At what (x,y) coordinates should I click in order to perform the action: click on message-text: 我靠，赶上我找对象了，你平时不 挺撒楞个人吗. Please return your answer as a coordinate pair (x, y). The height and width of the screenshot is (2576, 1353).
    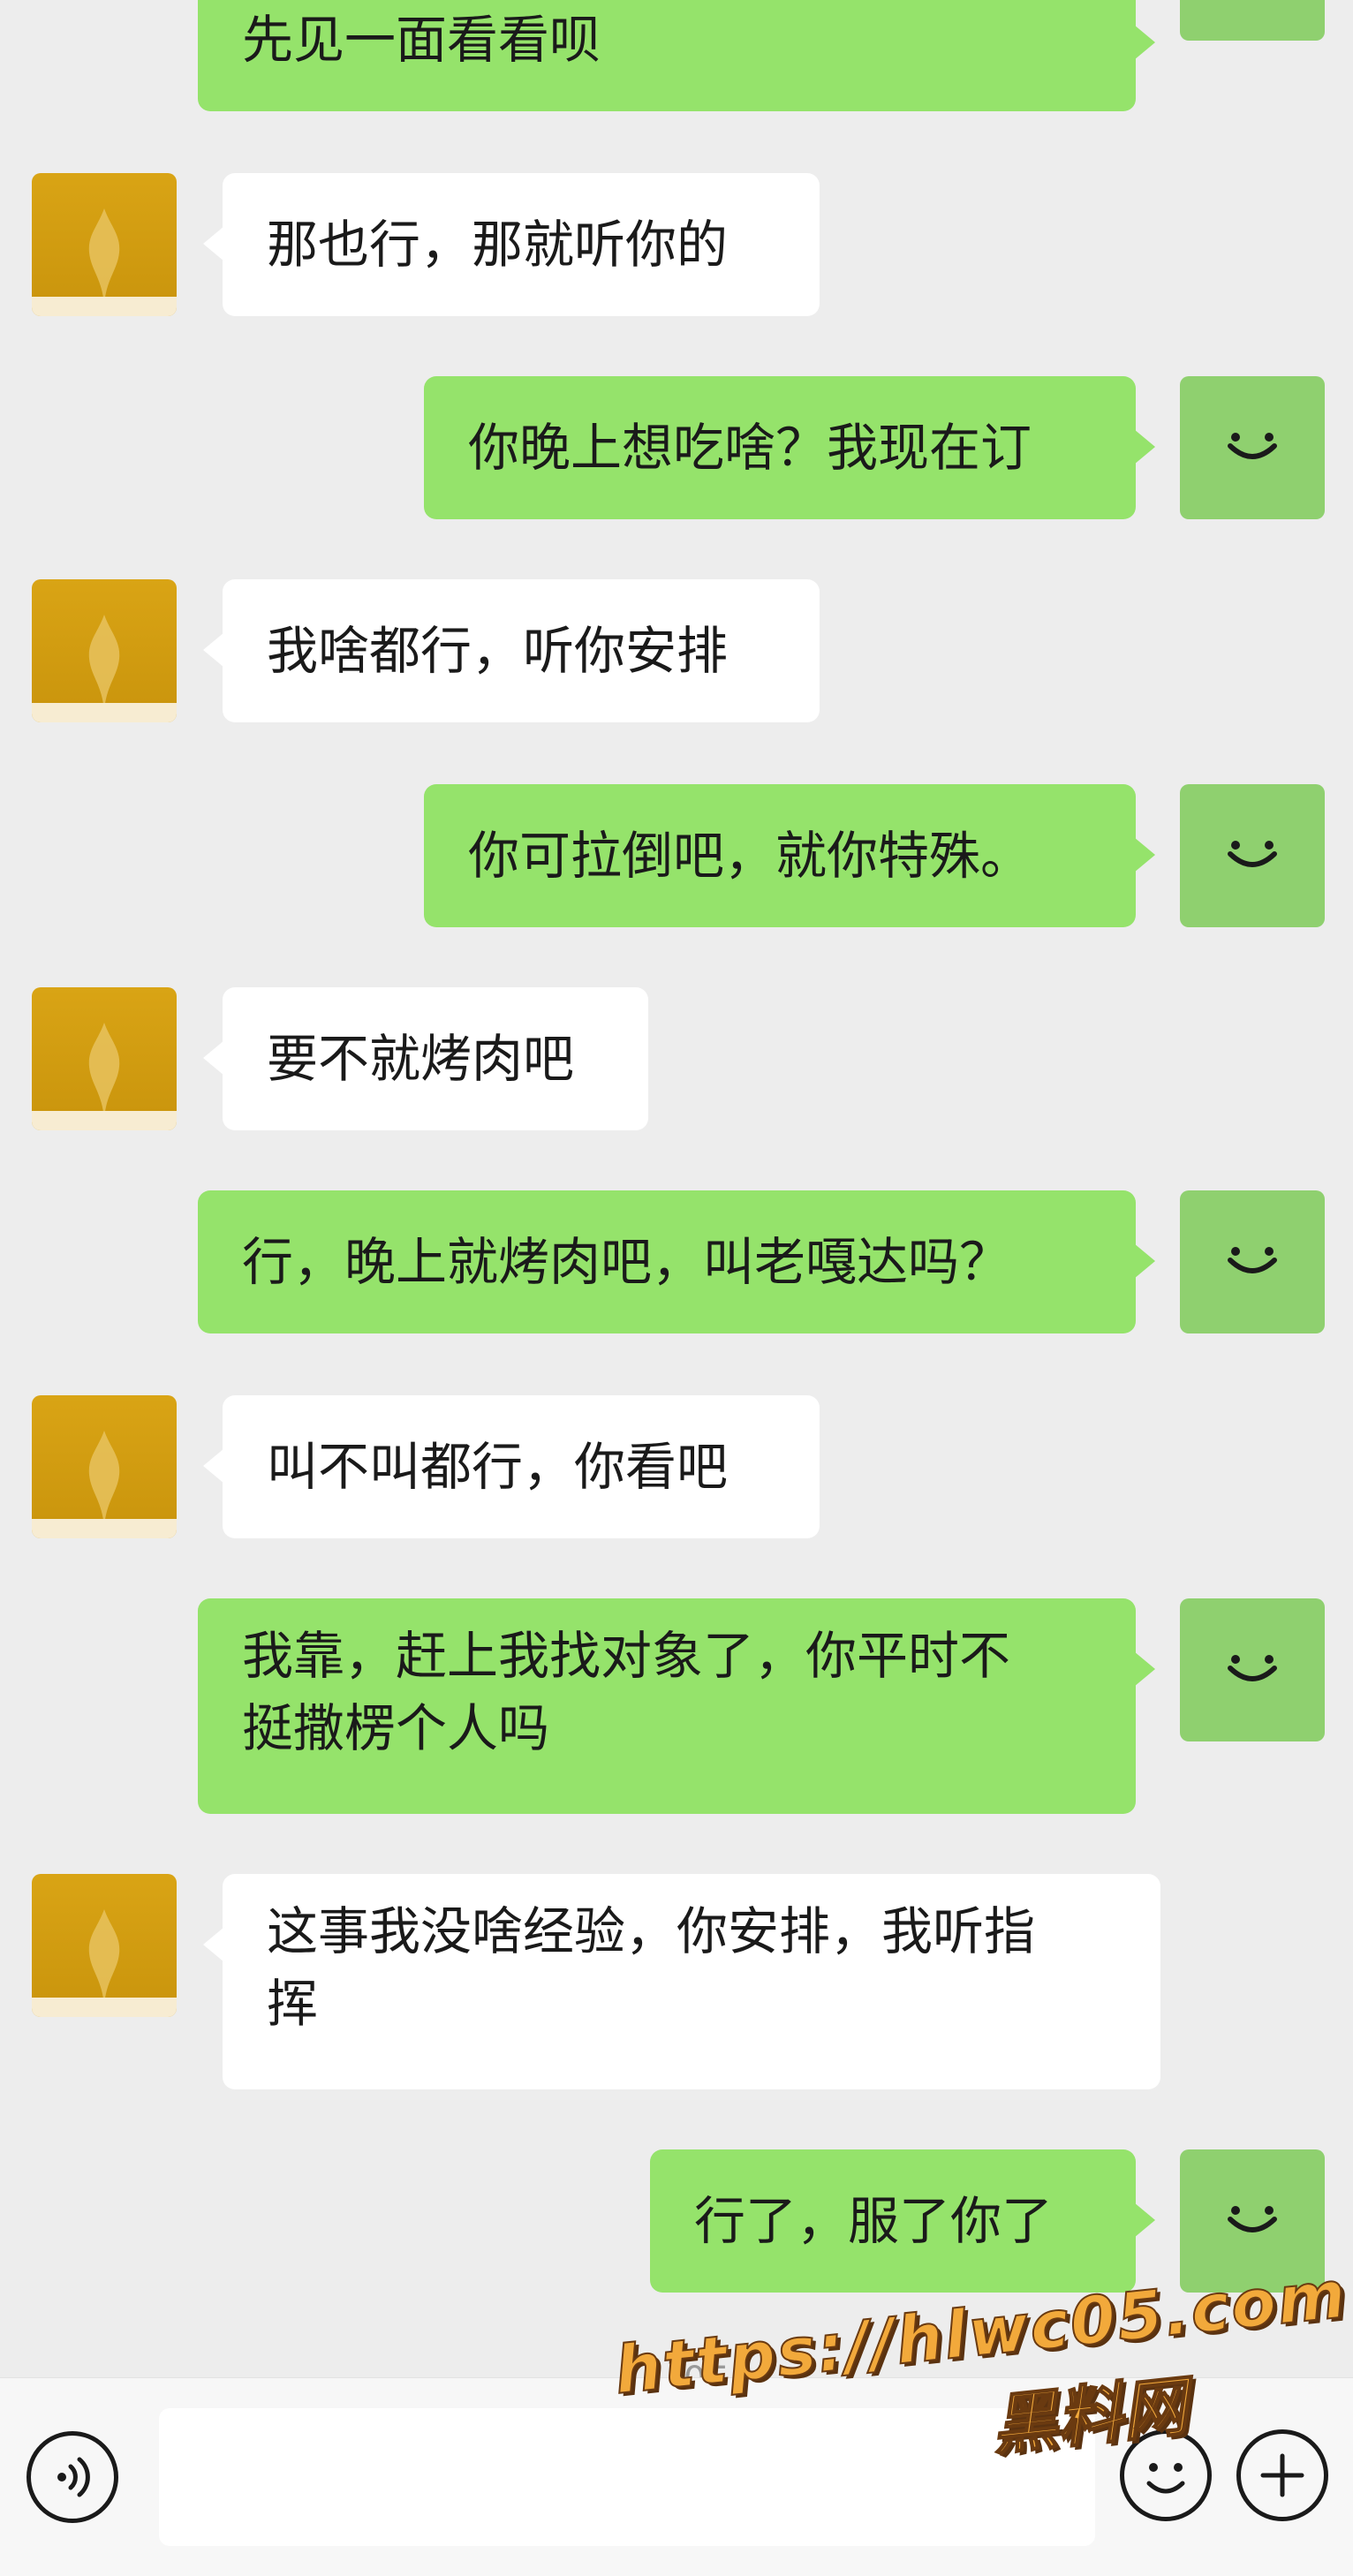
    Looking at the image, I should click on (626, 1692).